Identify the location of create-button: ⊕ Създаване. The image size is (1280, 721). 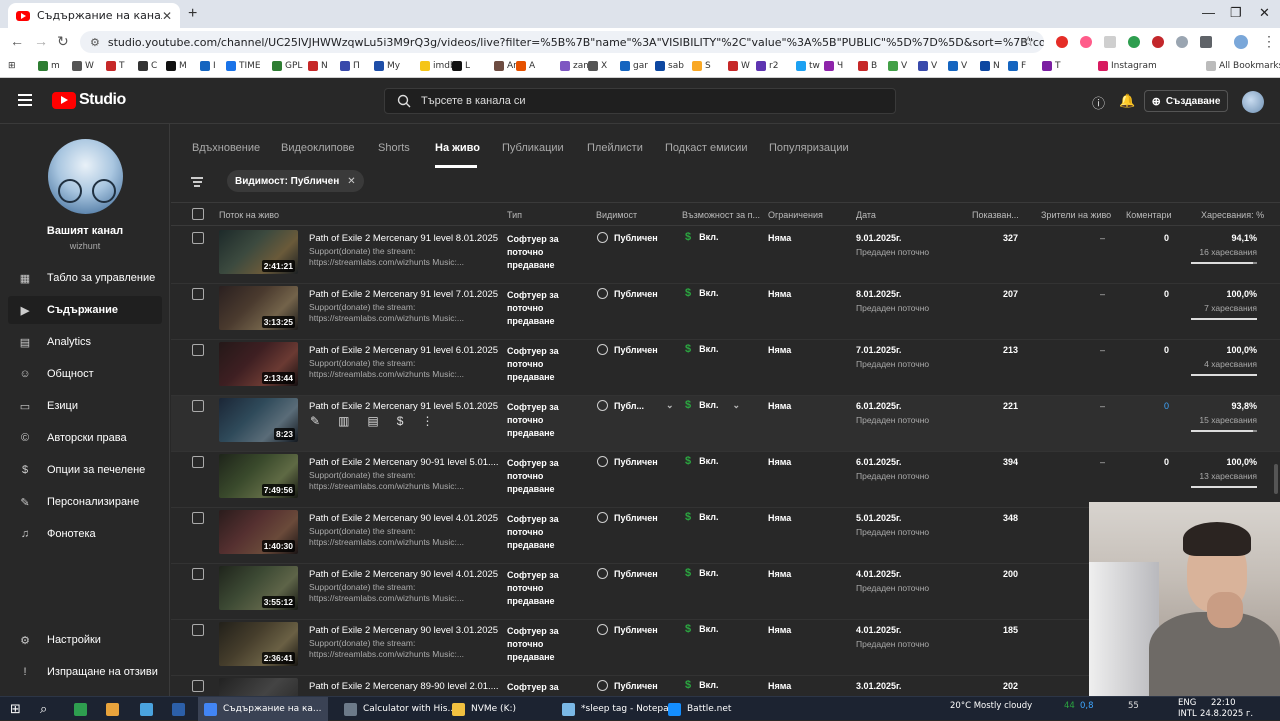
(1186, 101).